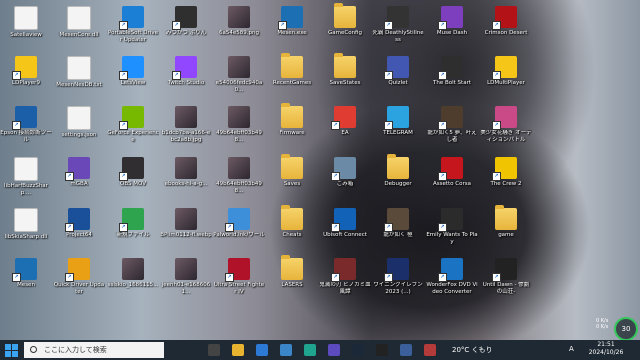 Image resolution: width=640 pixels, height=360 pixels. Describe the element at coordinates (345, 181) in the screenshot. I see `desktop-icon: ↗ ごみ箱` at that location.